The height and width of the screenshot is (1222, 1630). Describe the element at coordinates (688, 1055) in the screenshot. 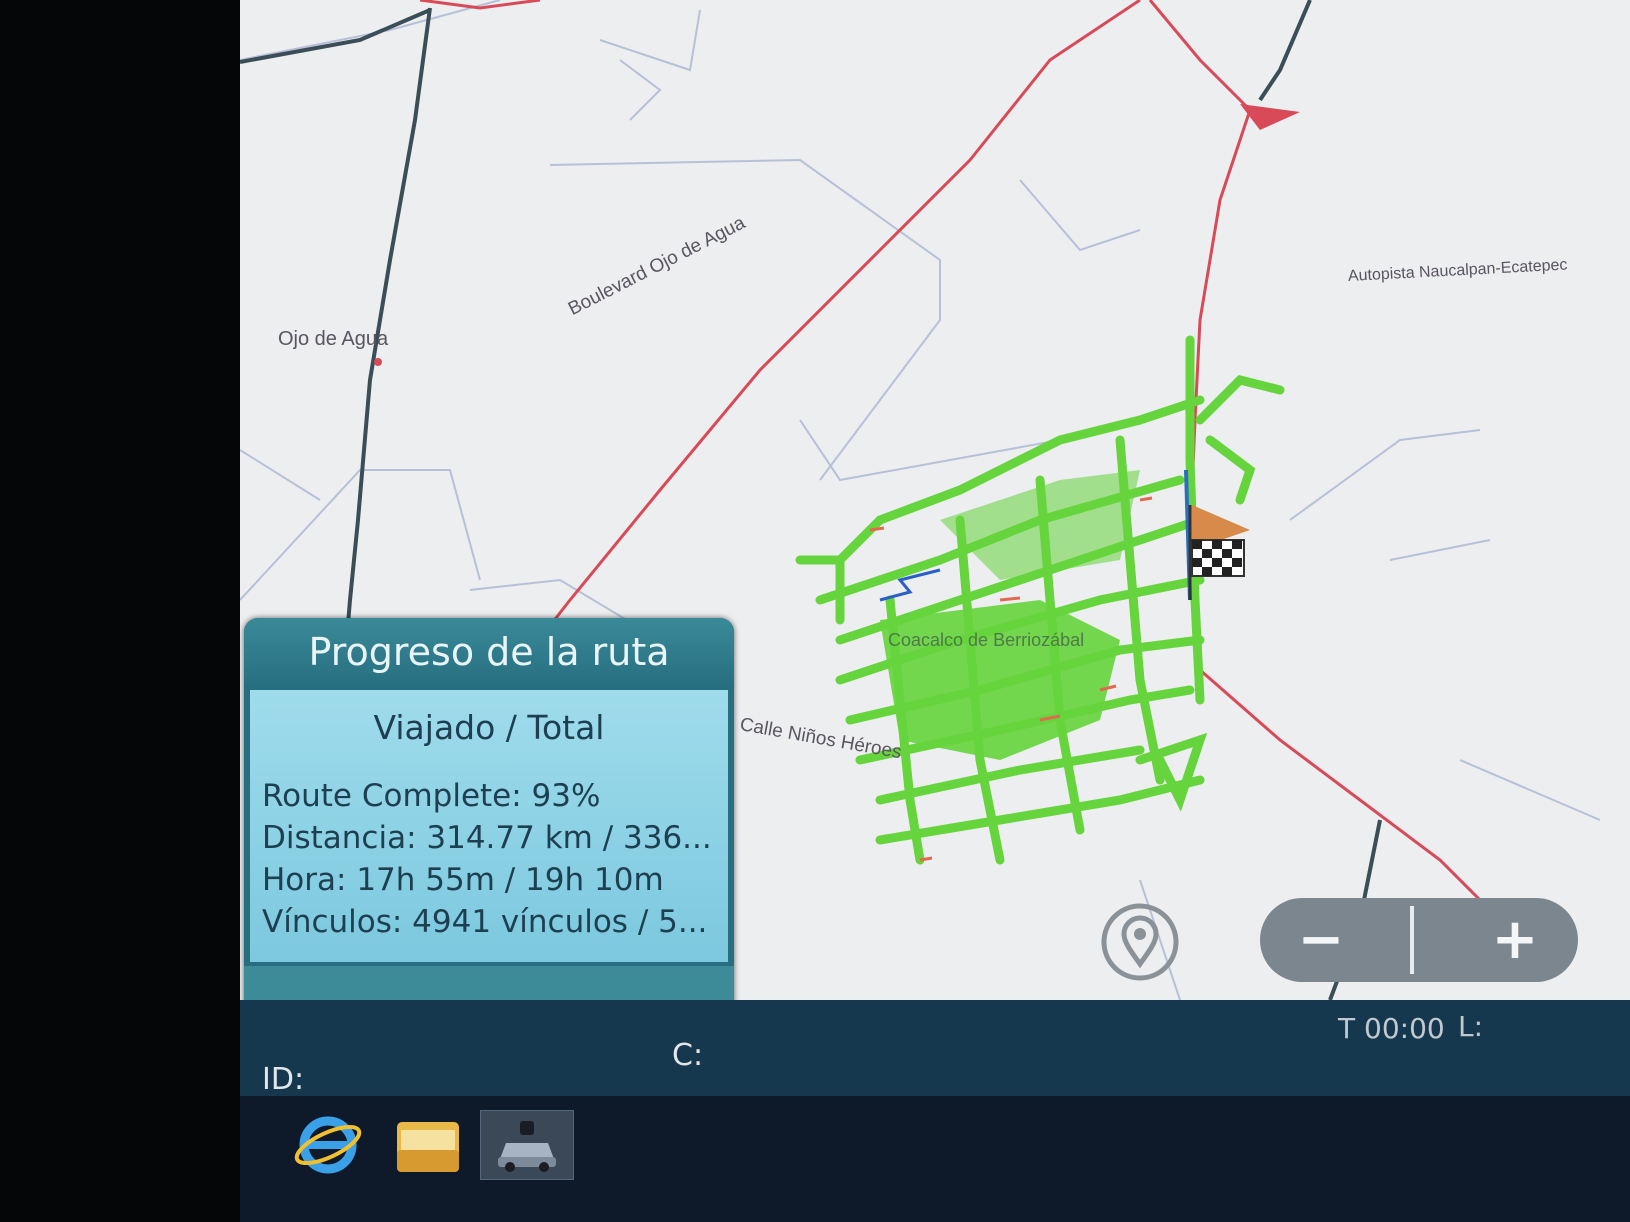

I see `status-c-label: C:` at that location.